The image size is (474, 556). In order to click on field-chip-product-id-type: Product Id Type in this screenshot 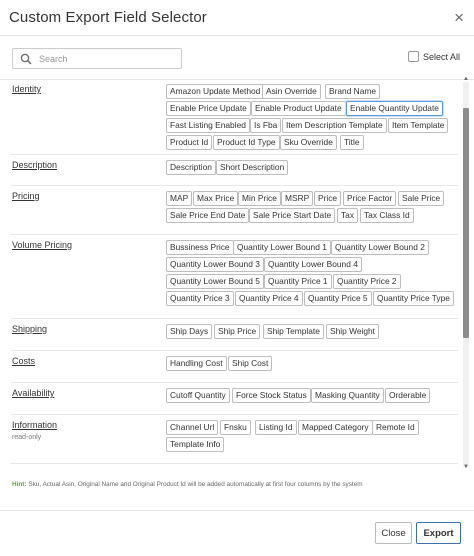, I will do `click(246, 142)`.